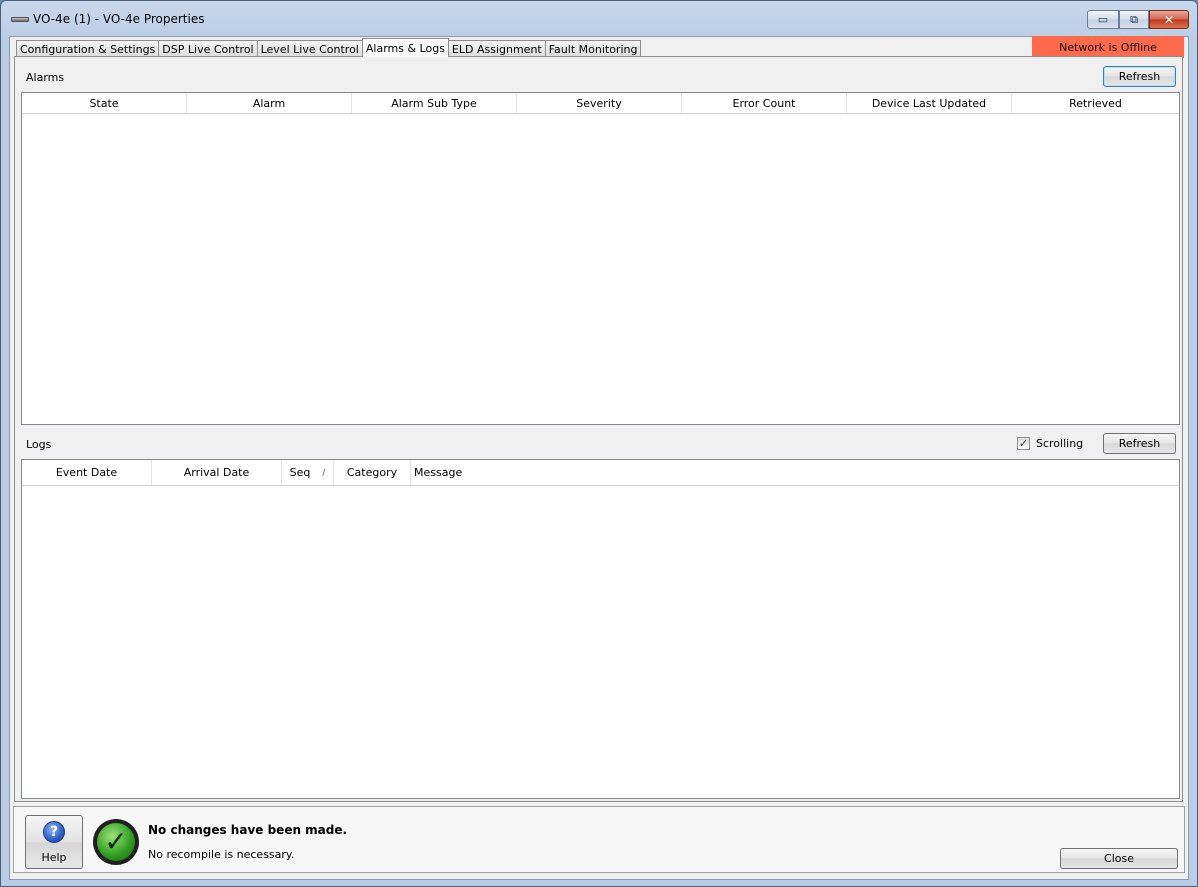  Describe the element at coordinates (88, 48) in the screenshot. I see `tab-configuration-settings: Configuration & Settings` at that location.